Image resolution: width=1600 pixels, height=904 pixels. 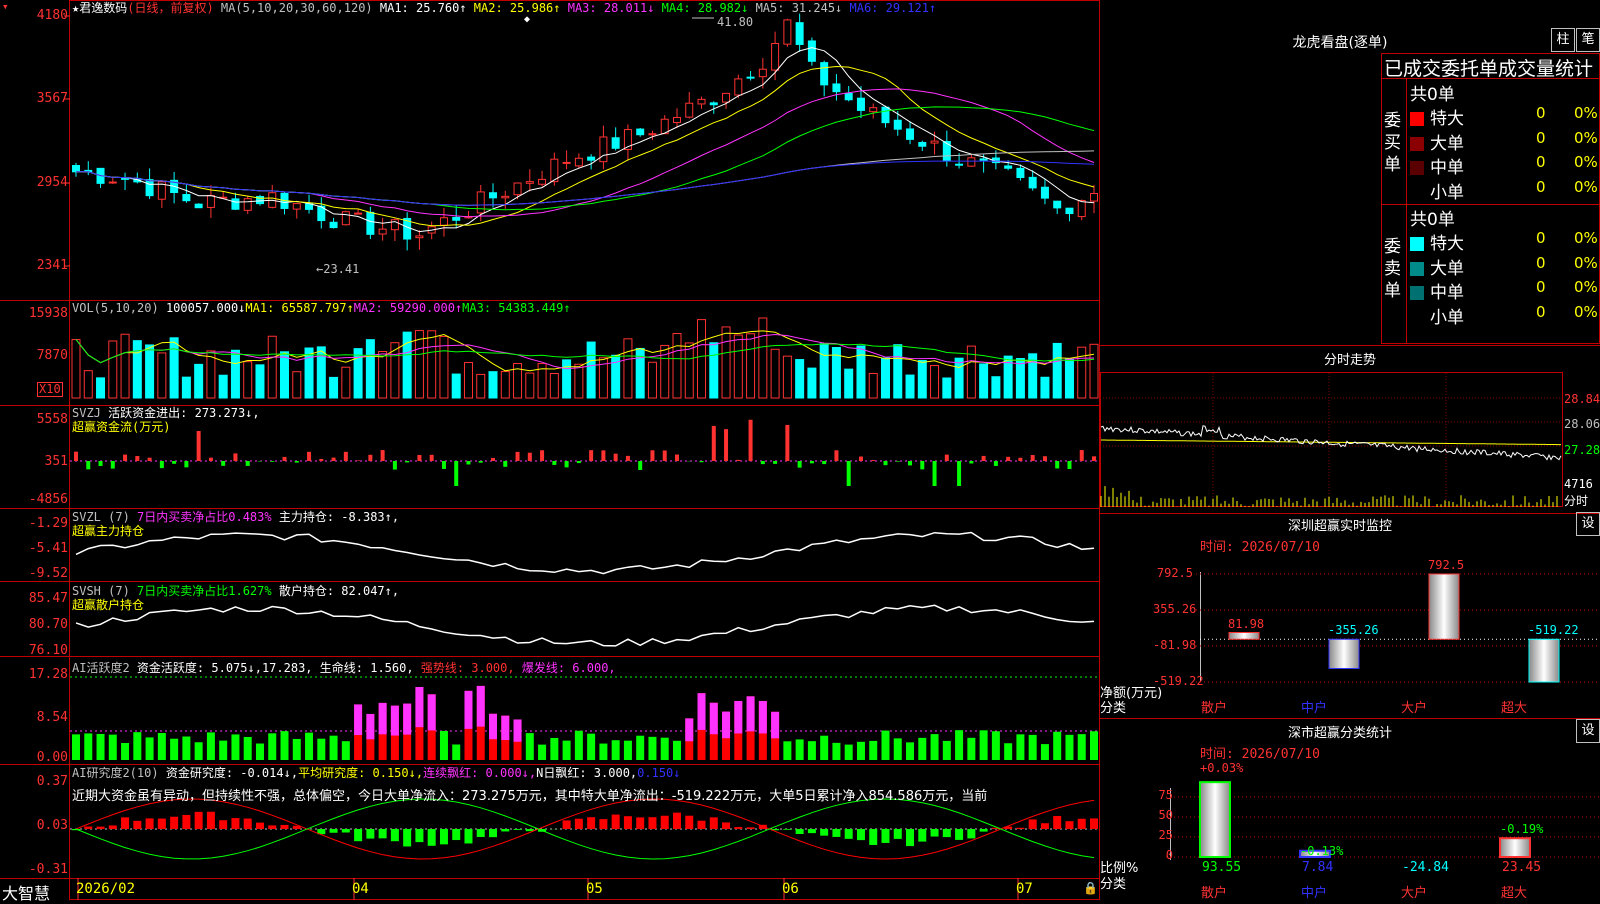 I want to click on sell-total: 共0单, so click(x=1432, y=217).